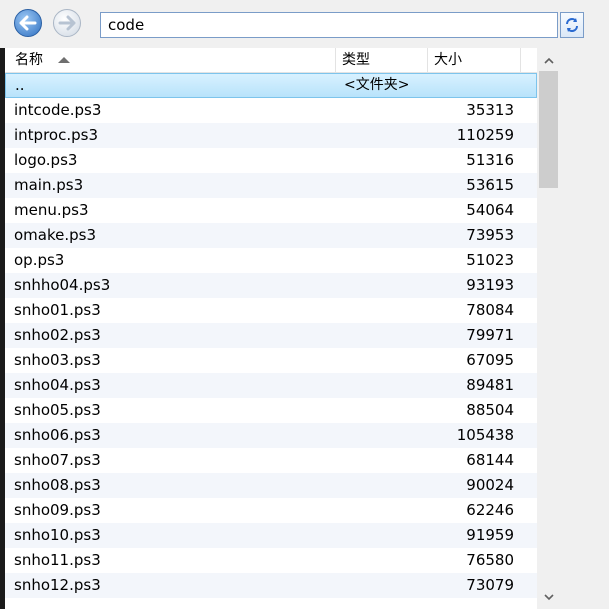  What do you see at coordinates (271, 260) in the screenshot?
I see `file-row: op.ps3 51023` at bounding box center [271, 260].